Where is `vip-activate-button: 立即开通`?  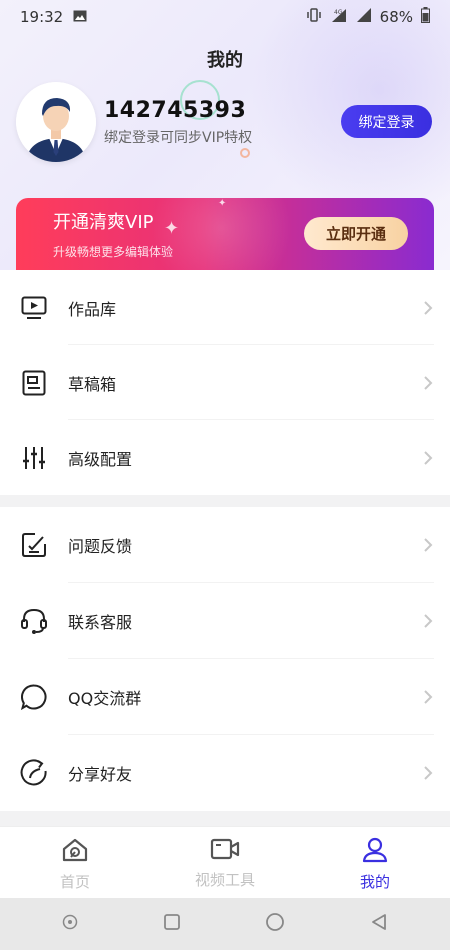
vip-activate-button: 立即开通 is located at coordinates (356, 233).